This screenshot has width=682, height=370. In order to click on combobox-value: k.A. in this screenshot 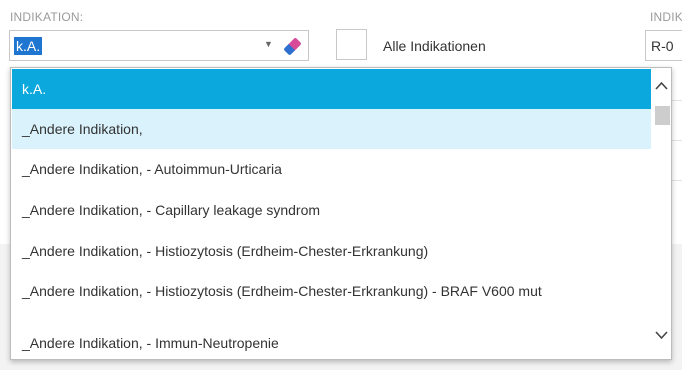, I will do `click(28, 46)`.